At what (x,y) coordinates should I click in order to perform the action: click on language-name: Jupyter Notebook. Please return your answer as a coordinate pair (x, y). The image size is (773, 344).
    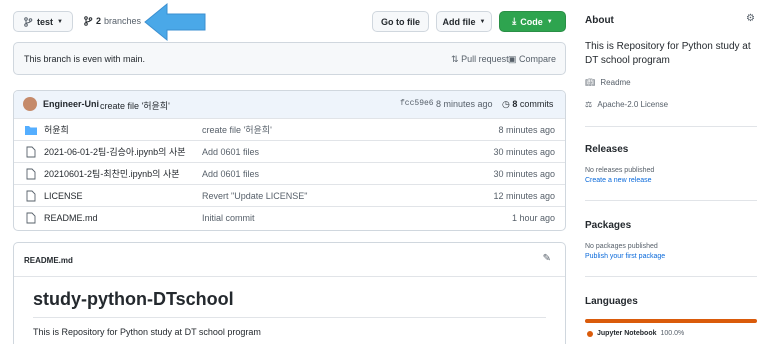
    Looking at the image, I should click on (627, 333).